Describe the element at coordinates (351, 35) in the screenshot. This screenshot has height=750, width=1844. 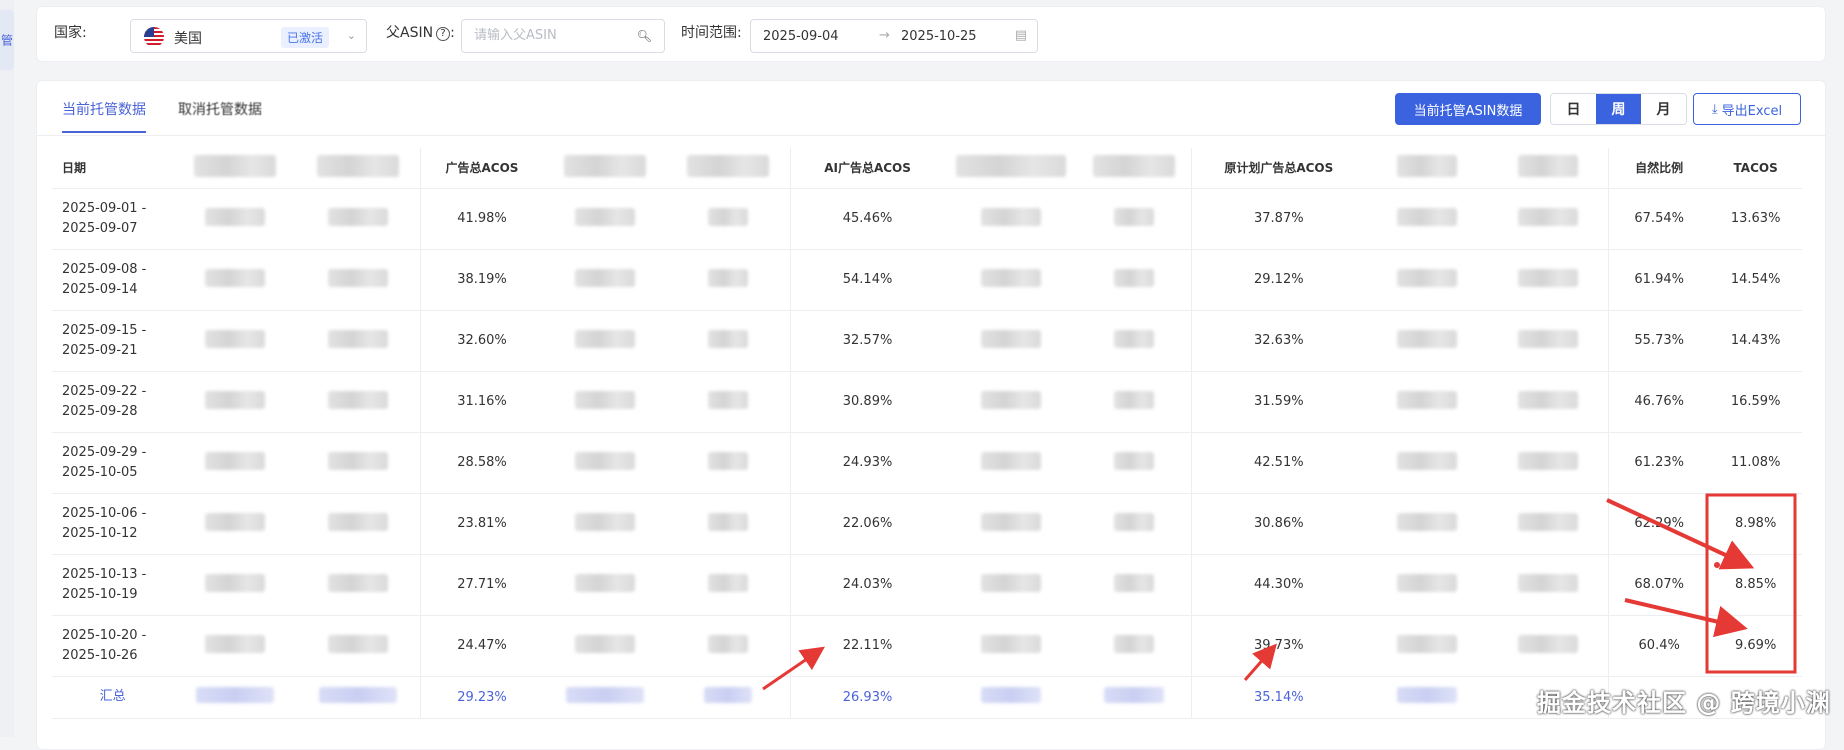
I see `chevron-down-icon: ⌄` at that location.